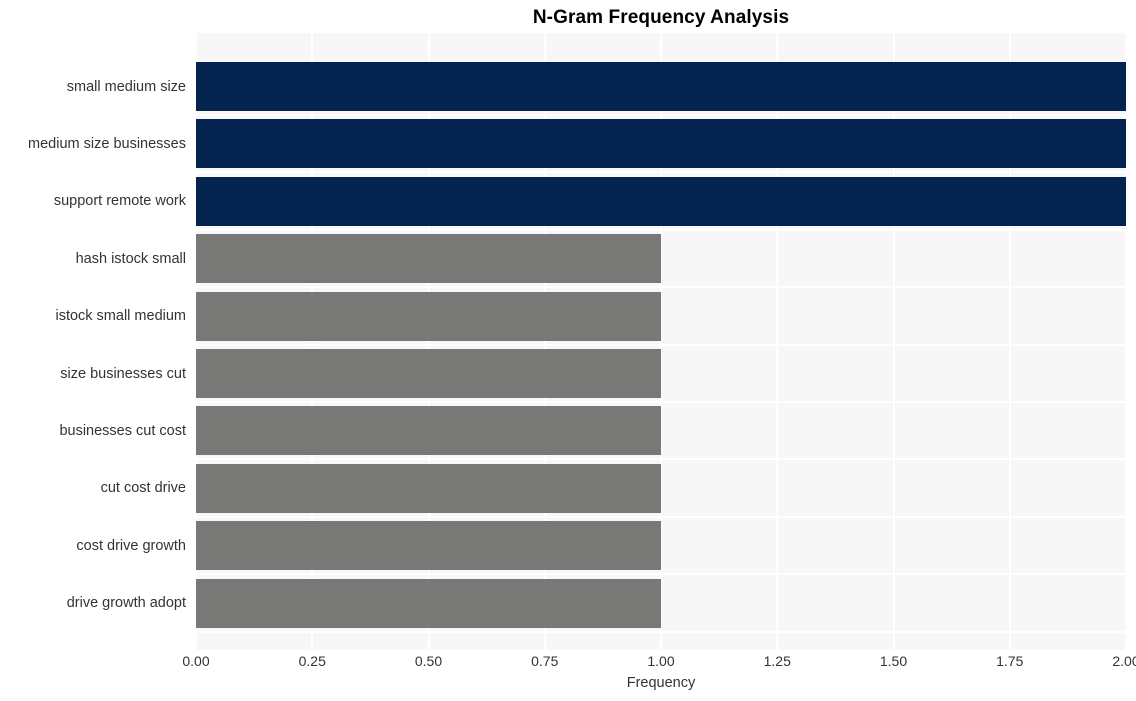 This screenshot has width=1136, height=701. Describe the element at coordinates (196, 661) in the screenshot. I see `x-axis-tick-label: 0.00` at that location.